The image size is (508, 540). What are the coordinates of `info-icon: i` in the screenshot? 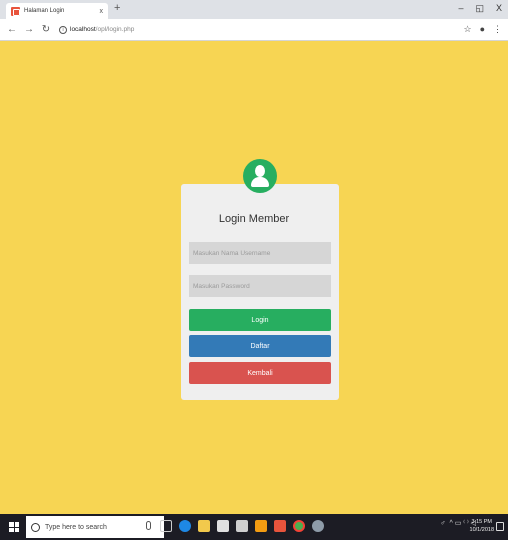 It's located at (63, 29).